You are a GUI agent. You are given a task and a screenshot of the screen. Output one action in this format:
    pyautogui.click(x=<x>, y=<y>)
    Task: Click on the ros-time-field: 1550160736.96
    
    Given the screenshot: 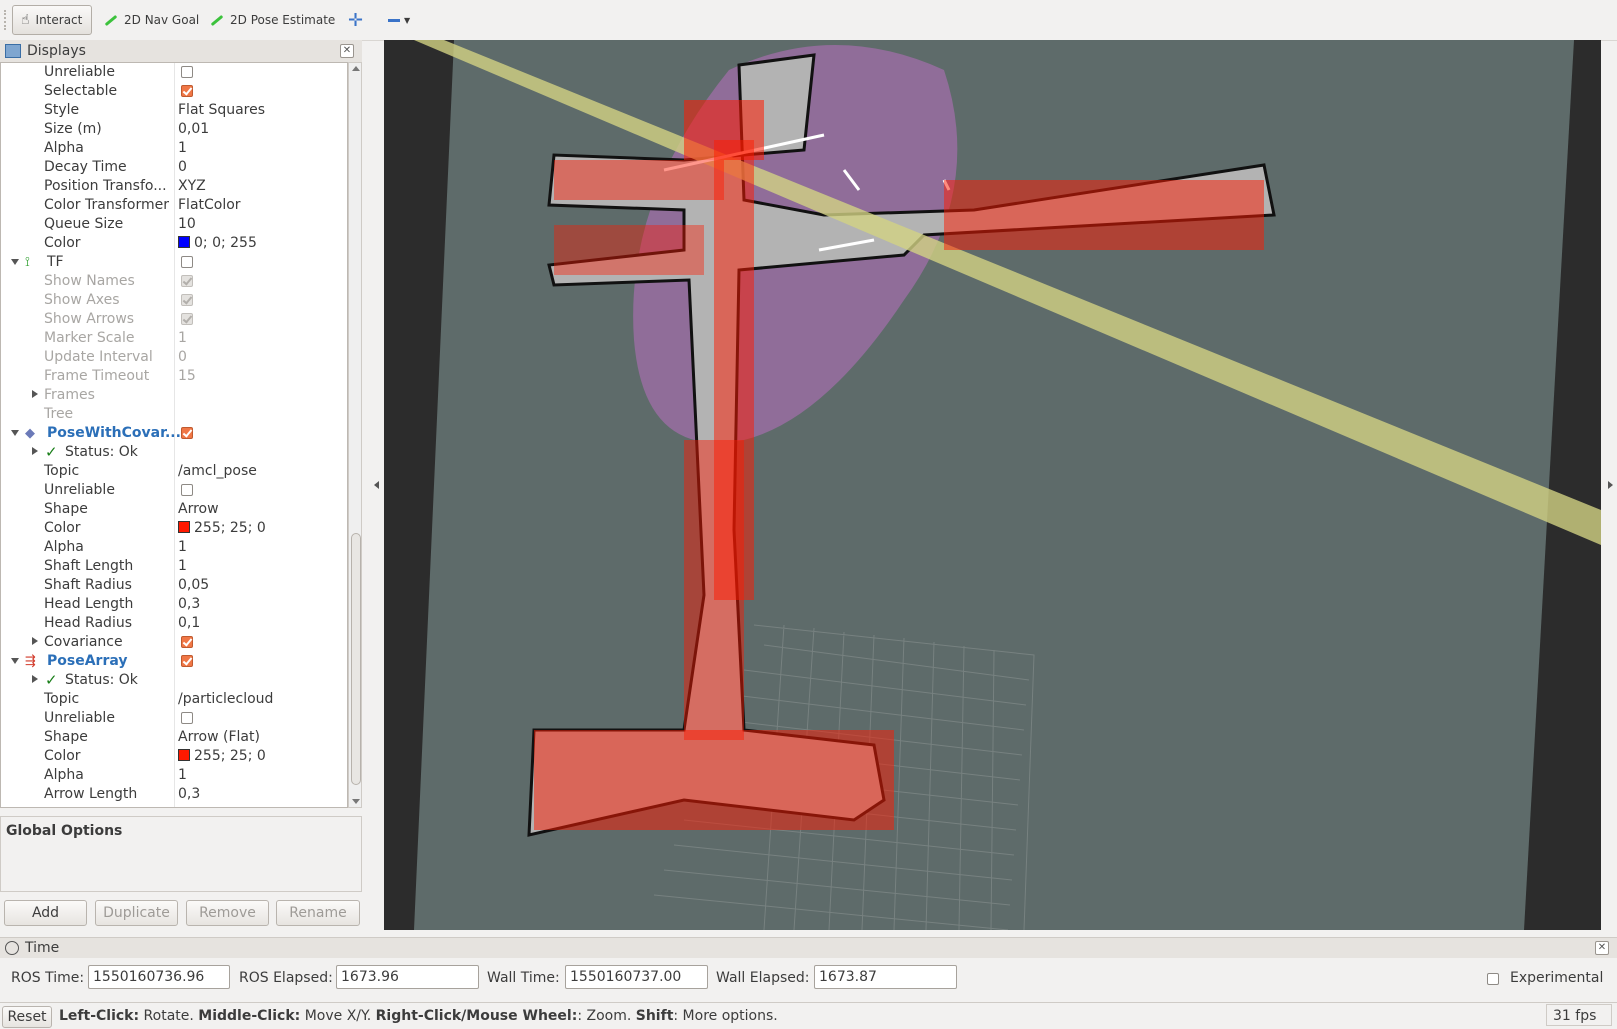 What is the action you would take?
    pyautogui.click(x=159, y=977)
    